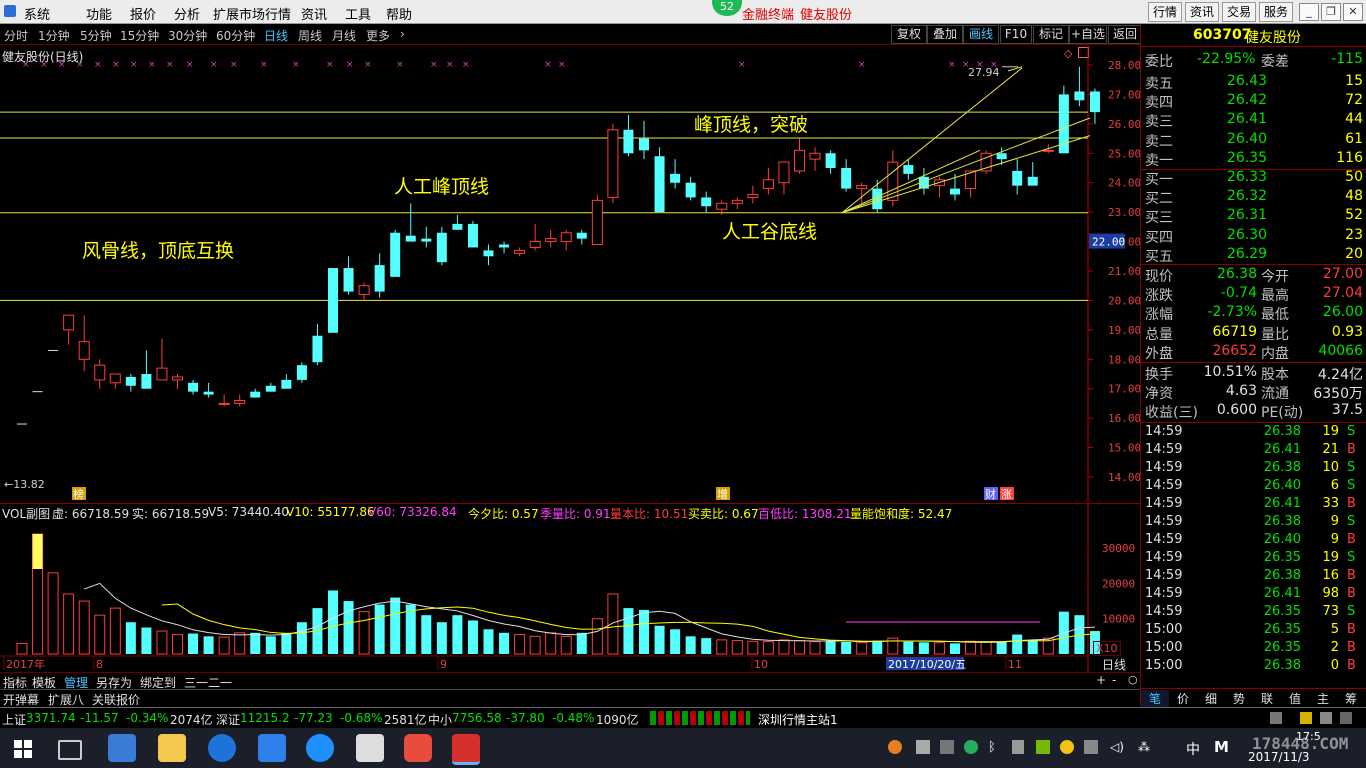 Image resolution: width=1366 pixels, height=768 pixels. Describe the element at coordinates (187, 13) in the screenshot. I see `menu-item-3: 分析` at that location.